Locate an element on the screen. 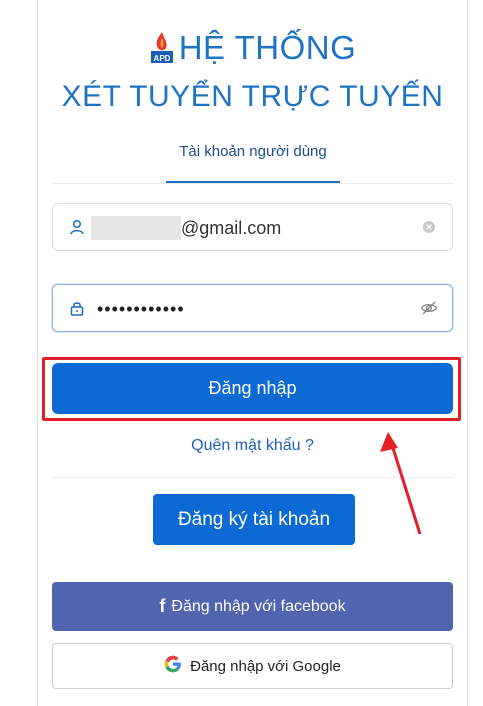 Image resolution: width=483 pixels, height=706 pixels. login-button: Đăng nhập is located at coordinates (252, 388).